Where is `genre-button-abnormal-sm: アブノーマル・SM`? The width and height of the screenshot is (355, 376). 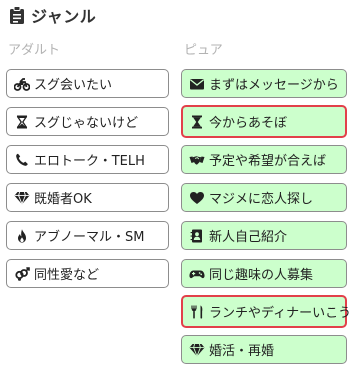
genre-button-abnormal-sm: アブノーマル・SM is located at coordinates (87, 235).